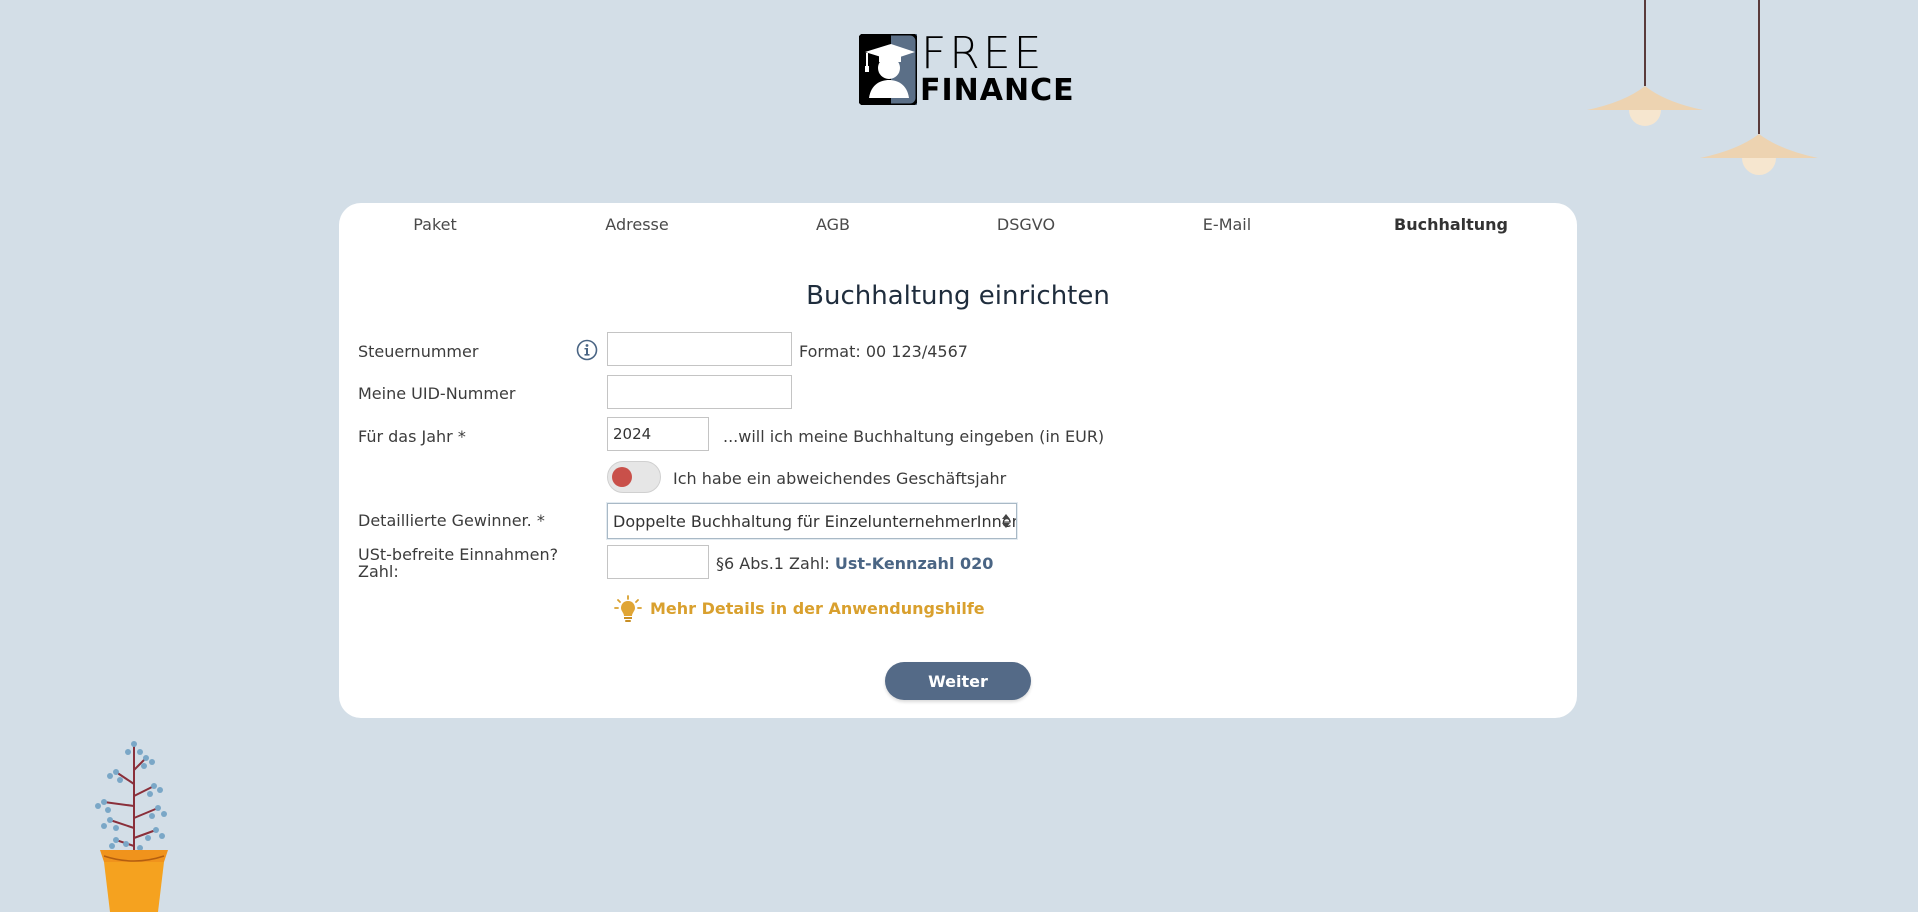 The image size is (1918, 912). What do you see at coordinates (658, 434) in the screenshot?
I see `jahr-input` at bounding box center [658, 434].